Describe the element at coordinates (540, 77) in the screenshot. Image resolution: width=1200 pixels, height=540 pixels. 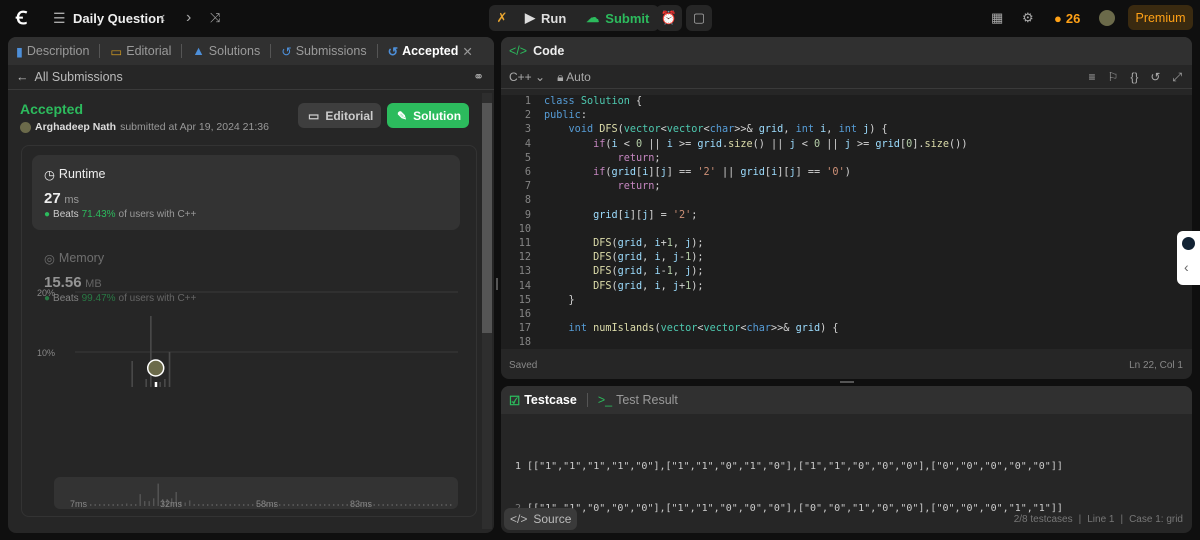
I see `chevron-down-icon: ⌄` at that location.